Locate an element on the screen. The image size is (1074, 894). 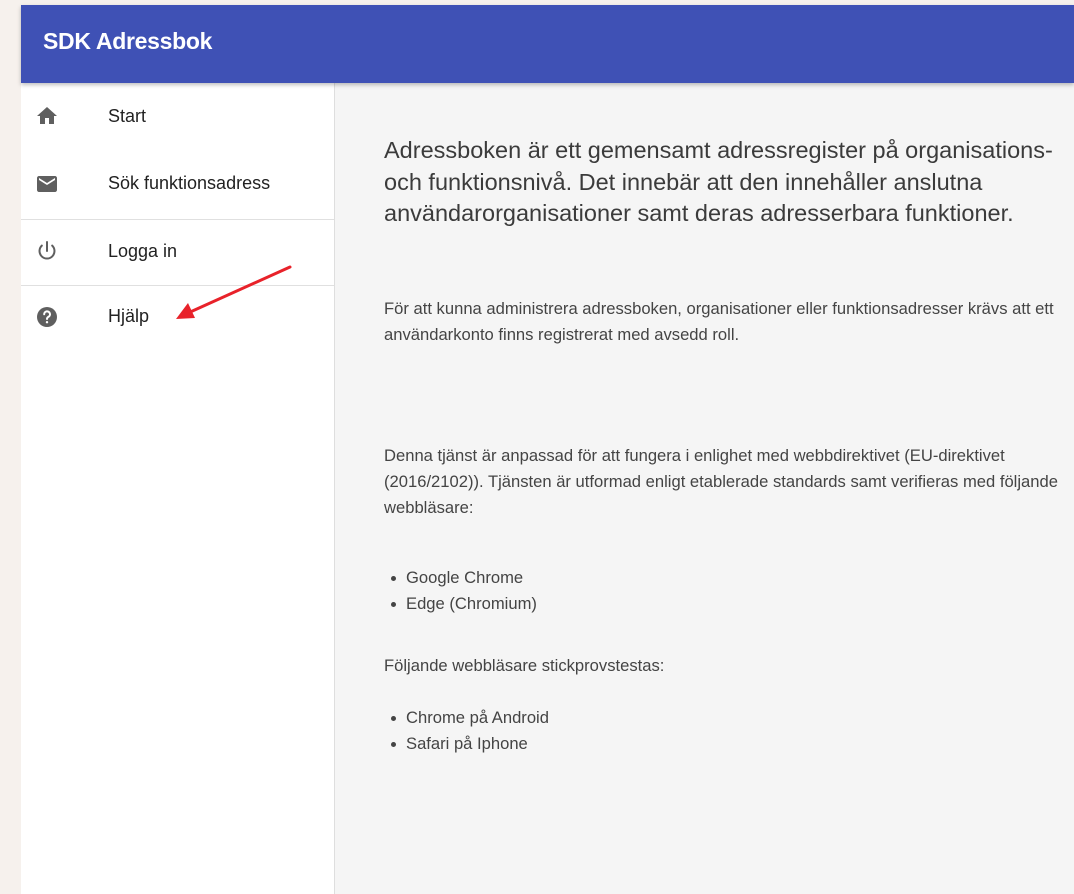
sidebar-item-label: Hjälp is located at coordinates (129, 316).